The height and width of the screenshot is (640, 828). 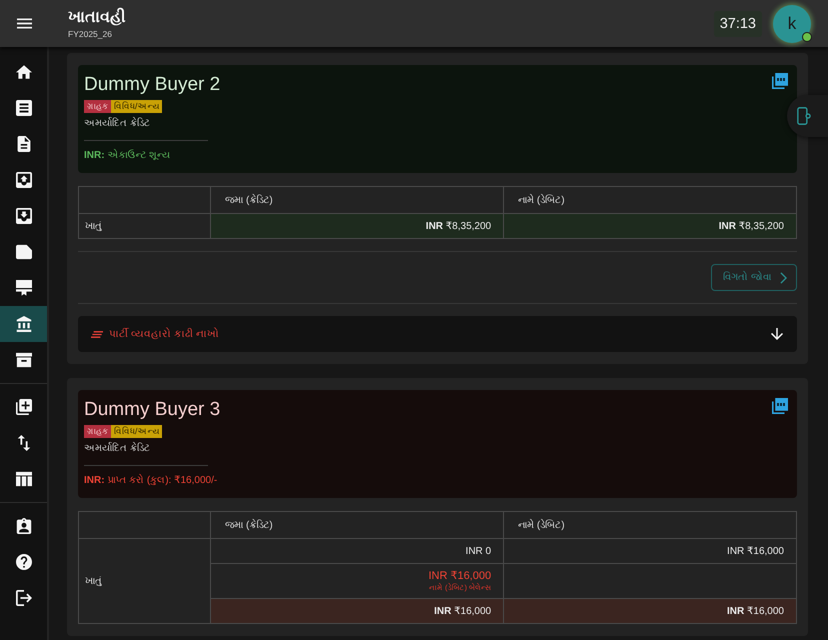 I want to click on archive-box-icon, so click(x=24, y=360).